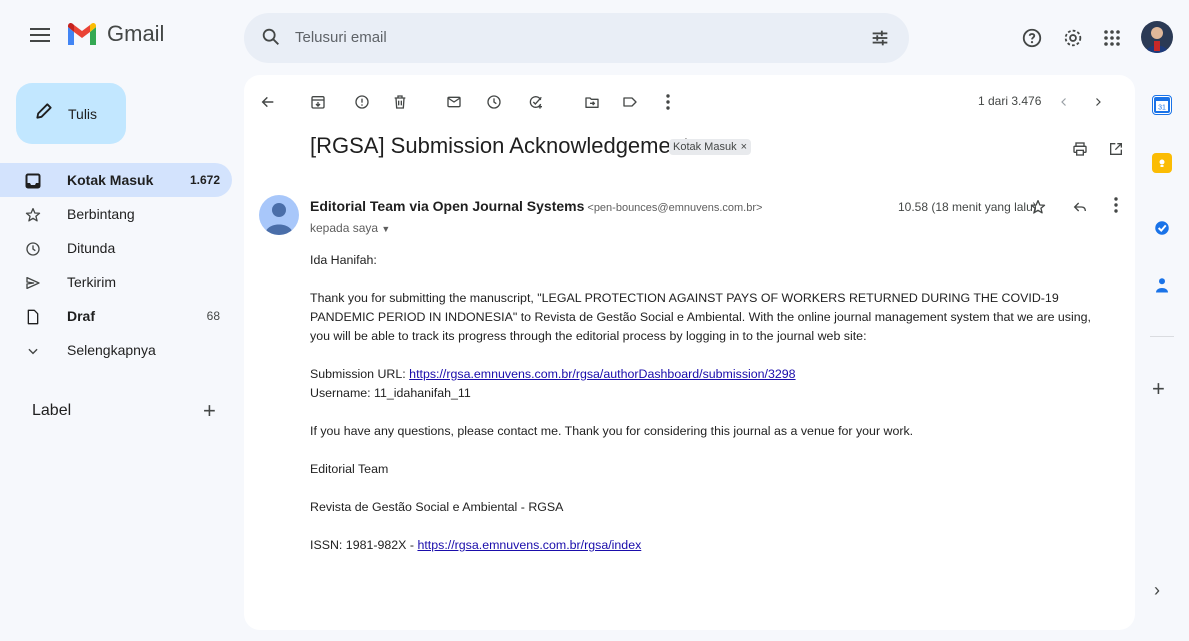  I want to click on sender-avatar, so click(279, 215).